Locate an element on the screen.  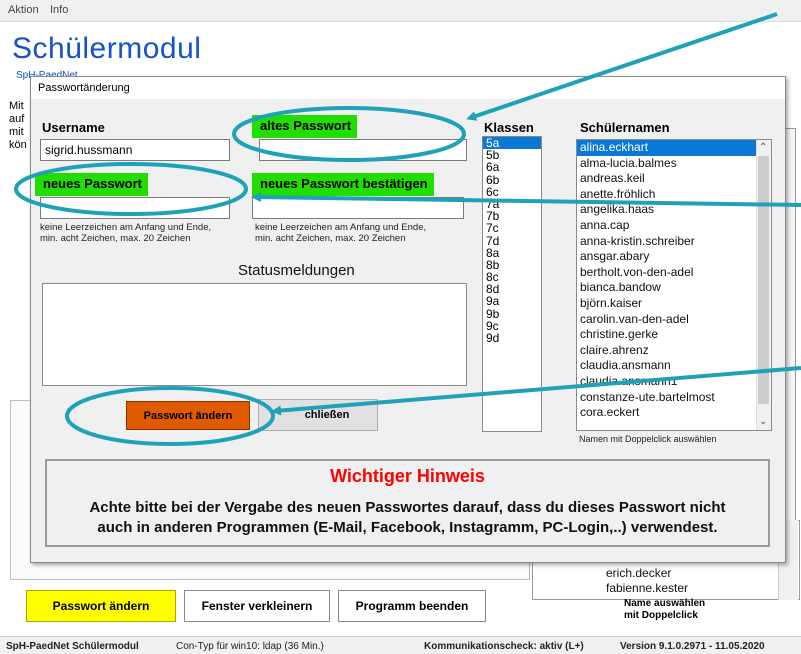
scroll-thumb is located at coordinates (763, 280).